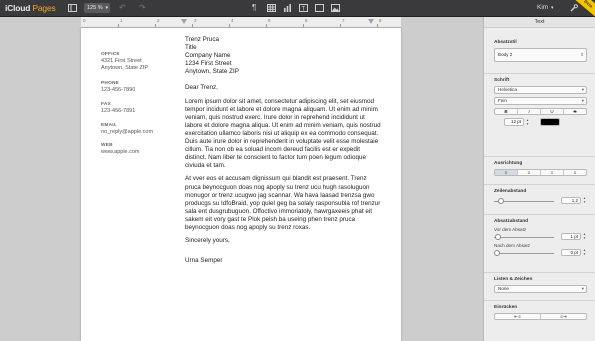 The image size is (595, 341). What do you see at coordinates (571, 252) in the screenshot?
I see `after-field: 0 pt` at bounding box center [571, 252].